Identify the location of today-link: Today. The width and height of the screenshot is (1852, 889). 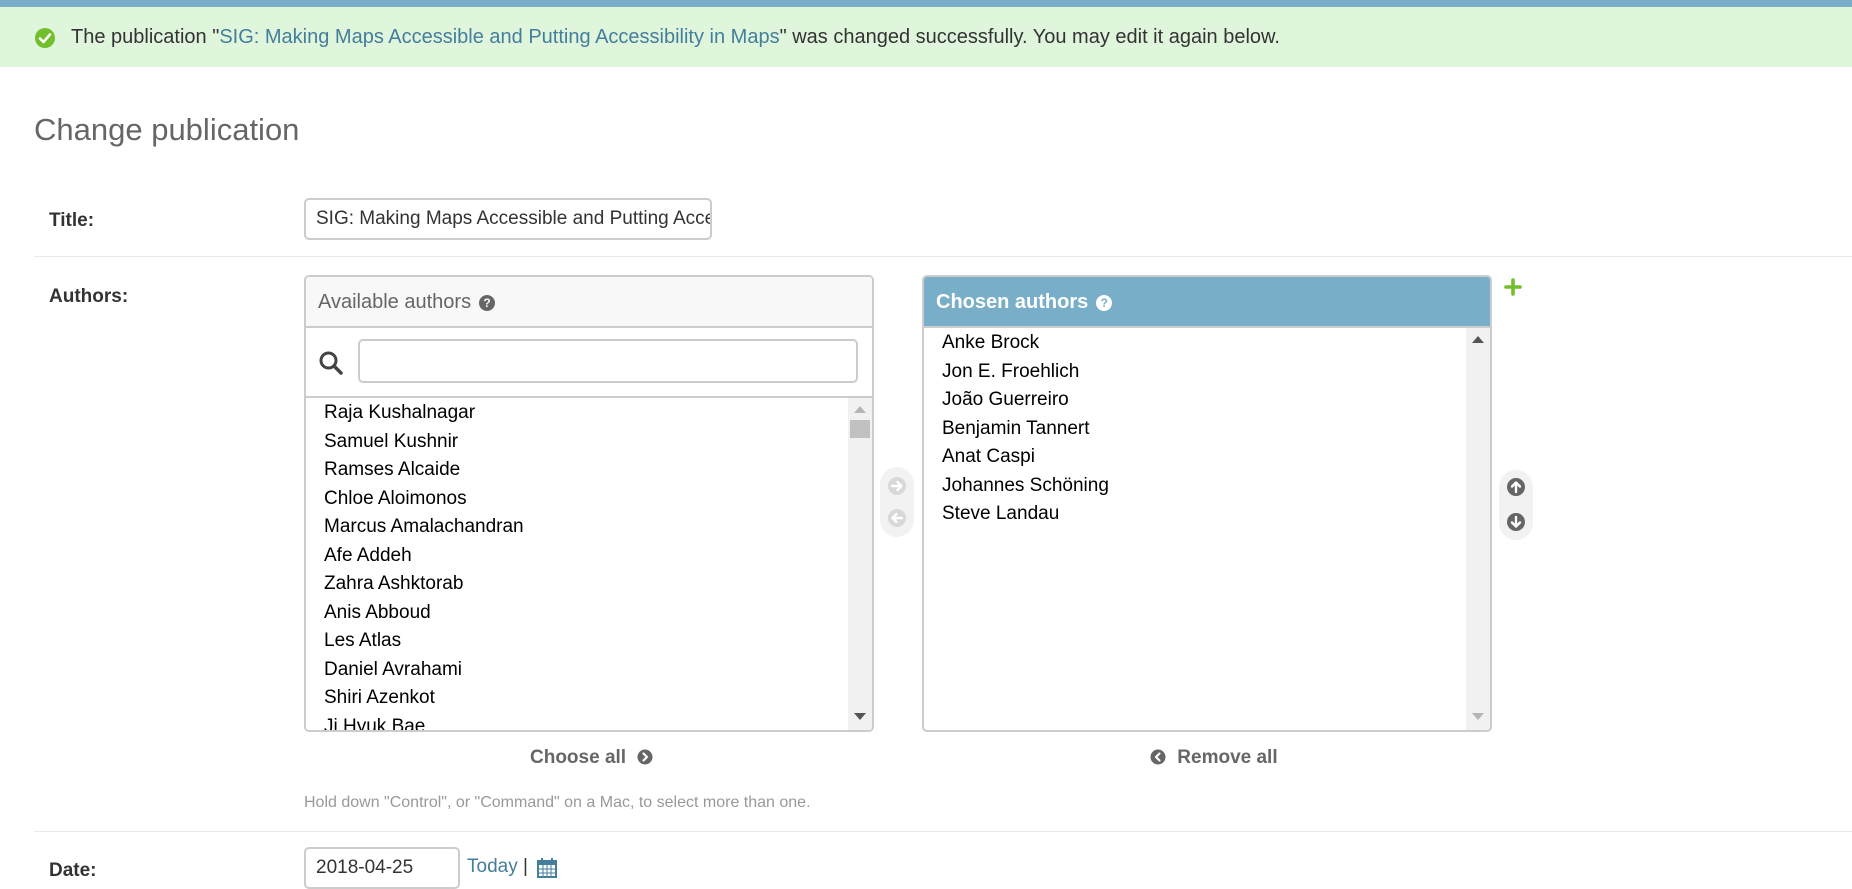
(492, 866).